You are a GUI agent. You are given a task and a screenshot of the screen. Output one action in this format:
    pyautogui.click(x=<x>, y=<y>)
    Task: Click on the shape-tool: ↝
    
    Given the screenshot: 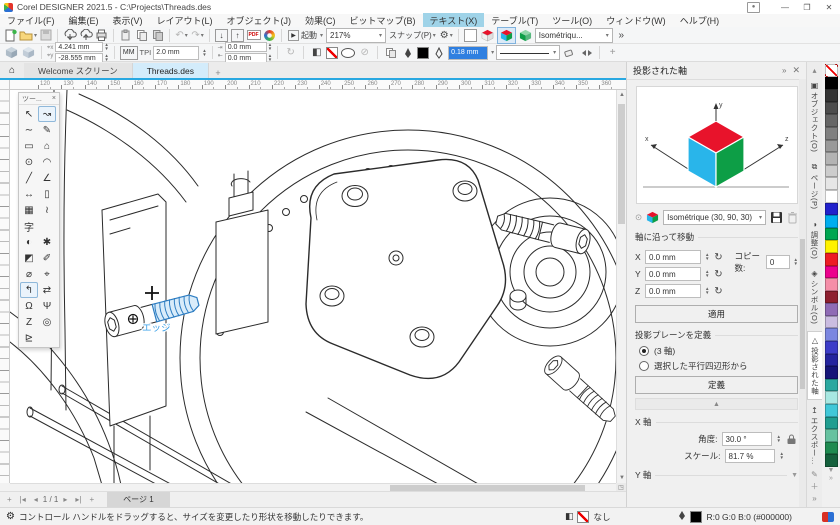 What is the action you would take?
    pyautogui.click(x=47, y=114)
    